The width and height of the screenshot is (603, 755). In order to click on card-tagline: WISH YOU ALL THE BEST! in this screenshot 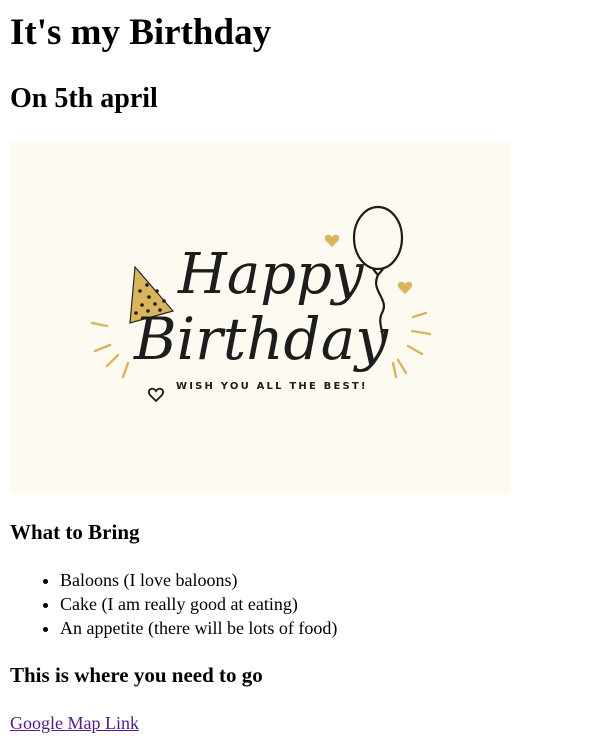, I will do `click(272, 386)`.